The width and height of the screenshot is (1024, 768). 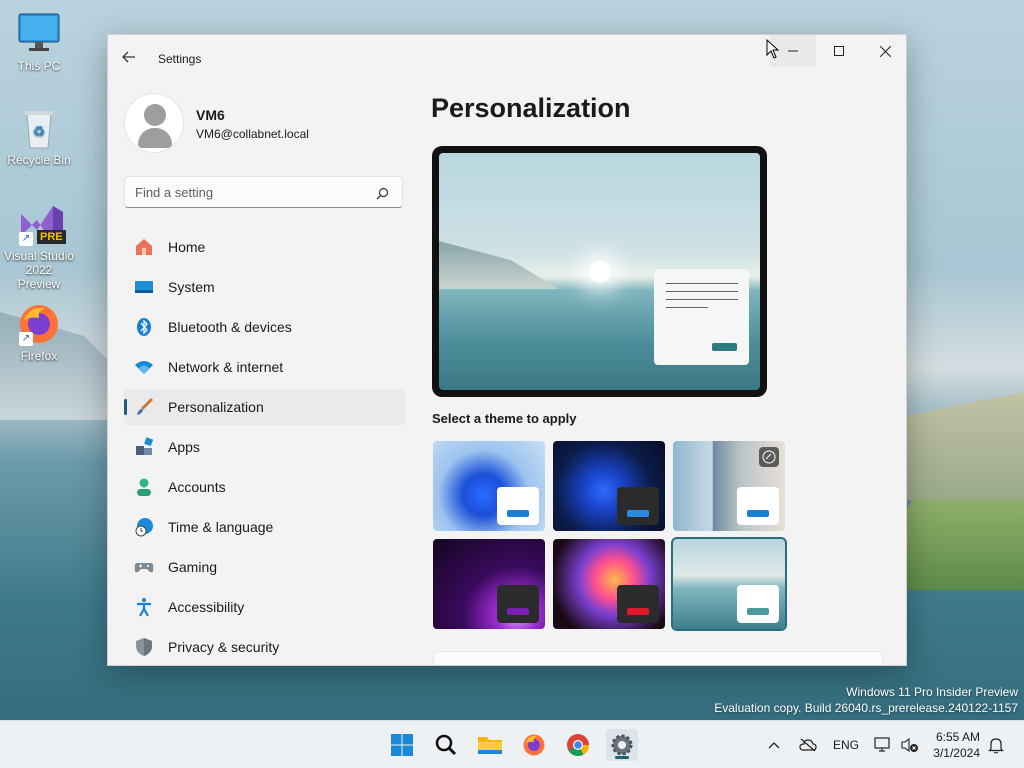 I want to click on theme-preview, so click(x=599, y=271).